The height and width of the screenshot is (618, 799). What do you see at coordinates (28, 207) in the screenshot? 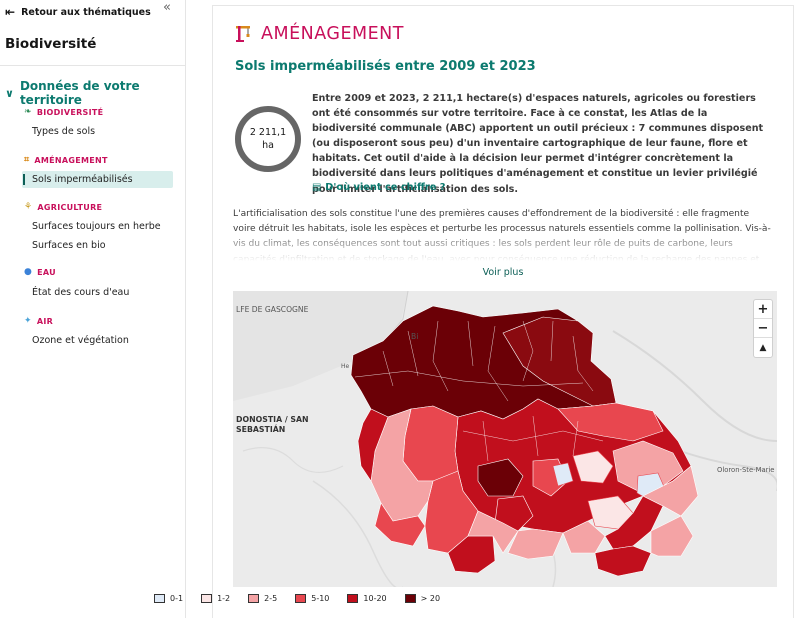
I see `wheat-icon: ⚘` at bounding box center [28, 207].